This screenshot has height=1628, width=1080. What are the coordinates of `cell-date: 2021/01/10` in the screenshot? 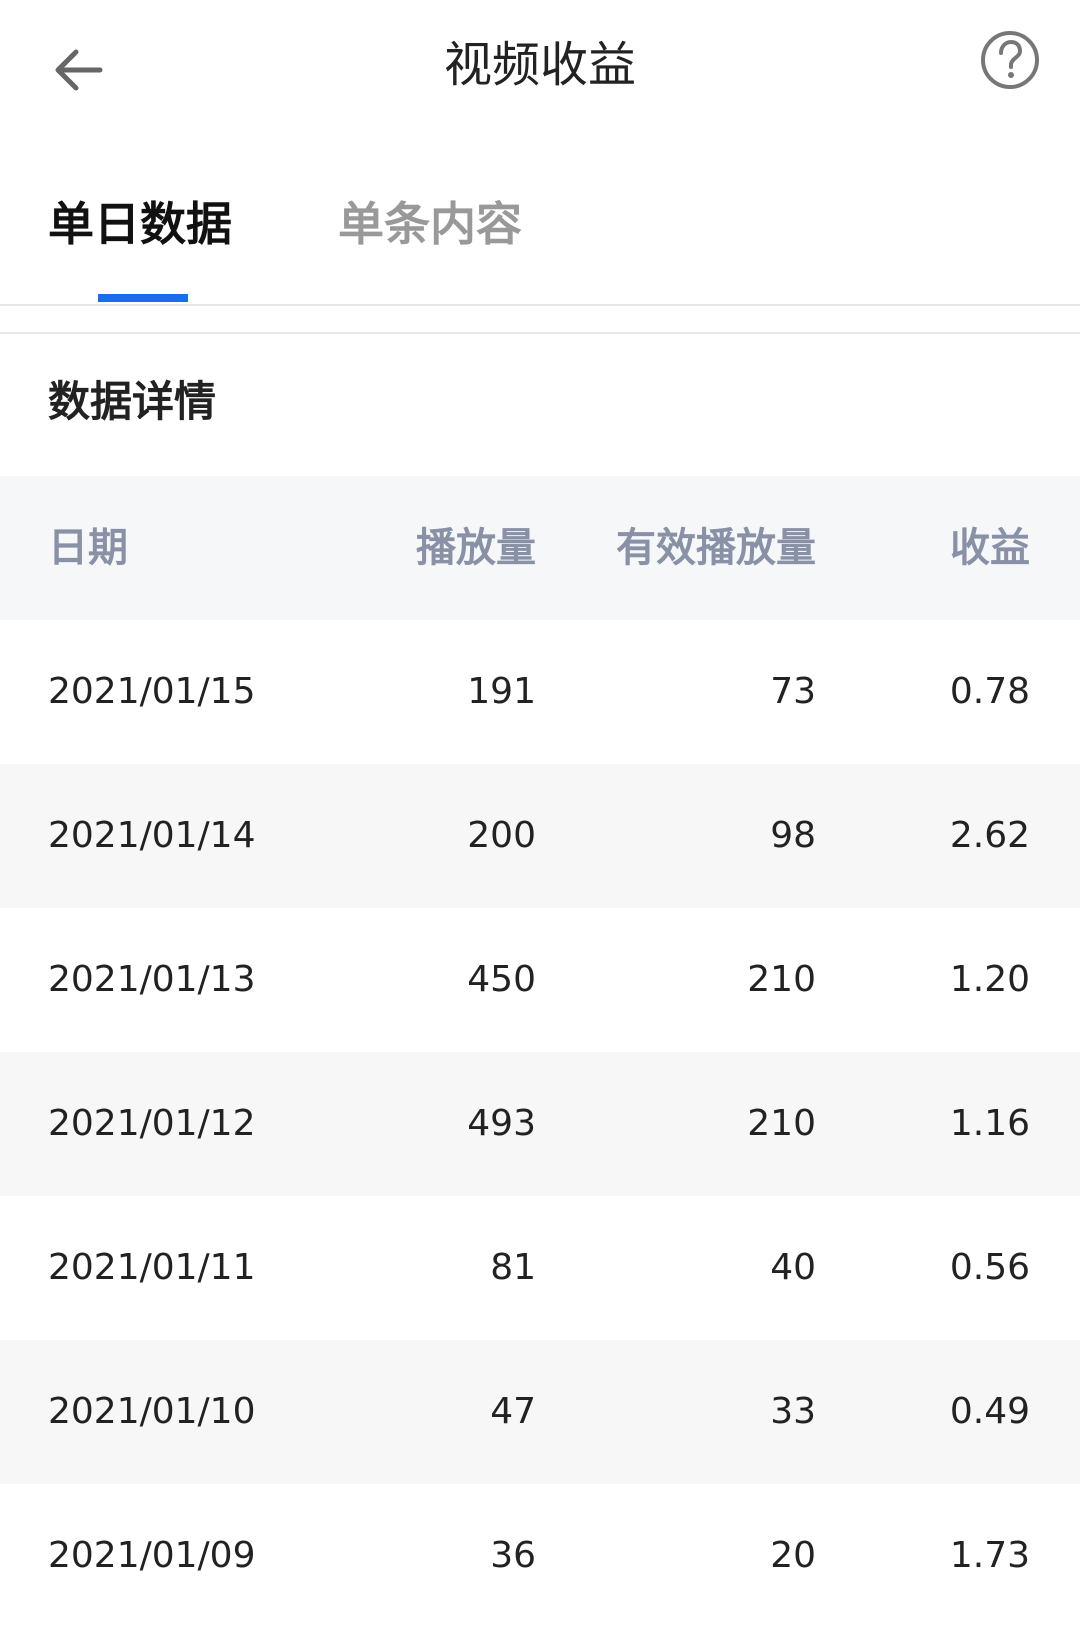 It's located at (152, 1411).